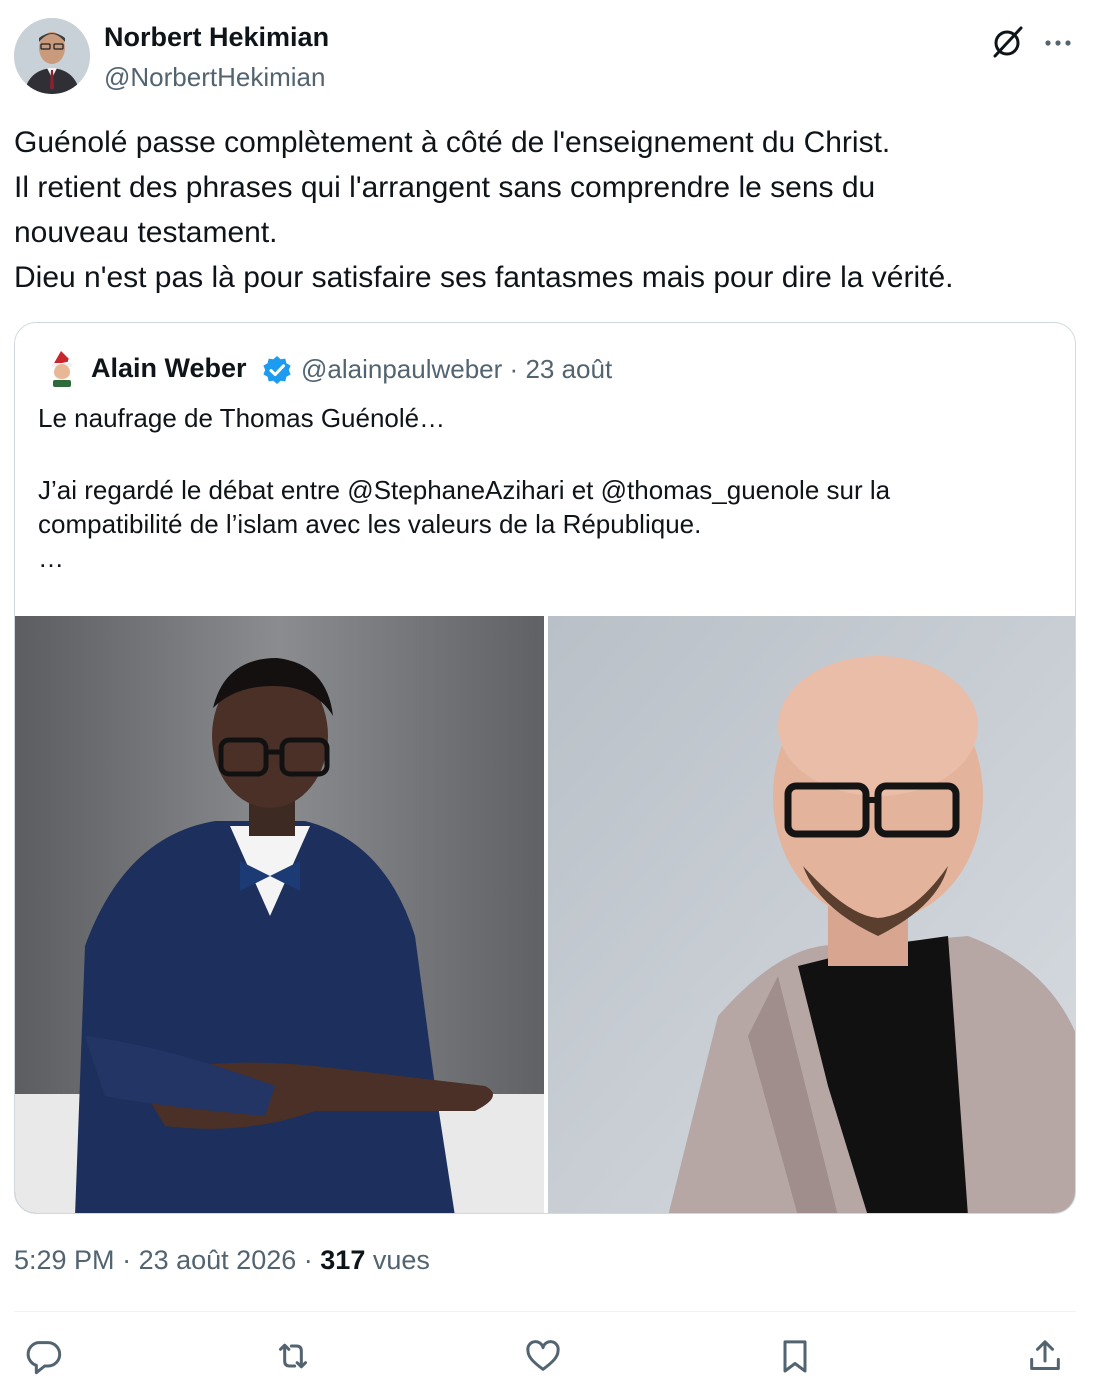 This screenshot has height=1395, width=1096. I want to click on author-avatar, so click(52, 56).